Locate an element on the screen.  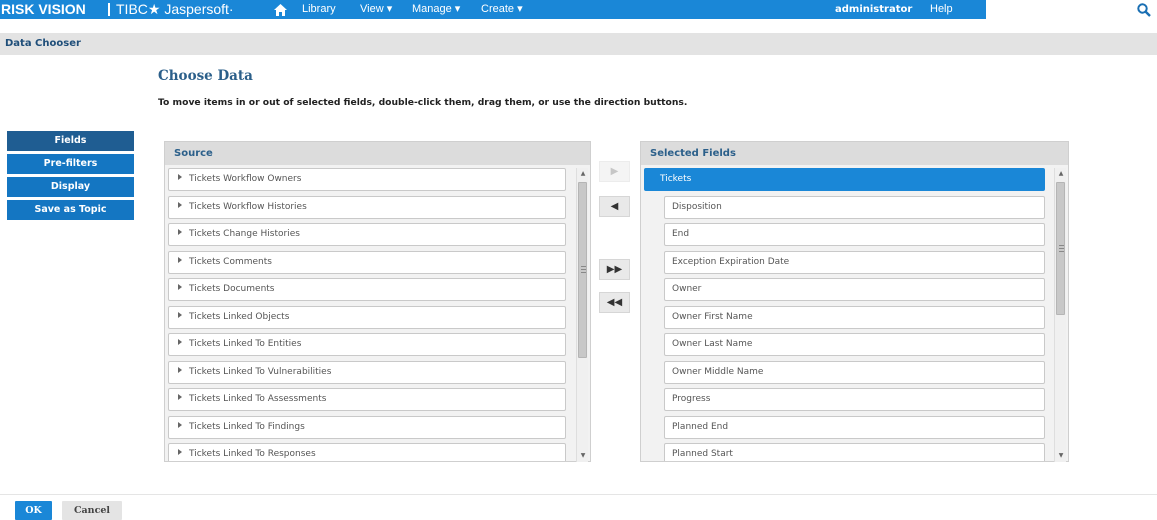
source-item-label: Tickets Comments is located at coordinates (230, 261).